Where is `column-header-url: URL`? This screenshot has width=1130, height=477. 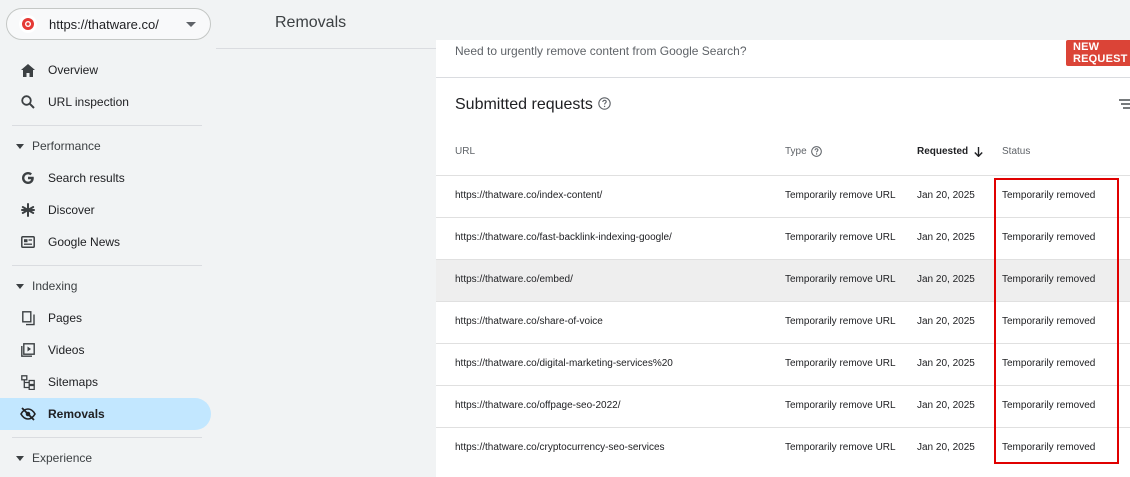 column-header-url: URL is located at coordinates (465, 151).